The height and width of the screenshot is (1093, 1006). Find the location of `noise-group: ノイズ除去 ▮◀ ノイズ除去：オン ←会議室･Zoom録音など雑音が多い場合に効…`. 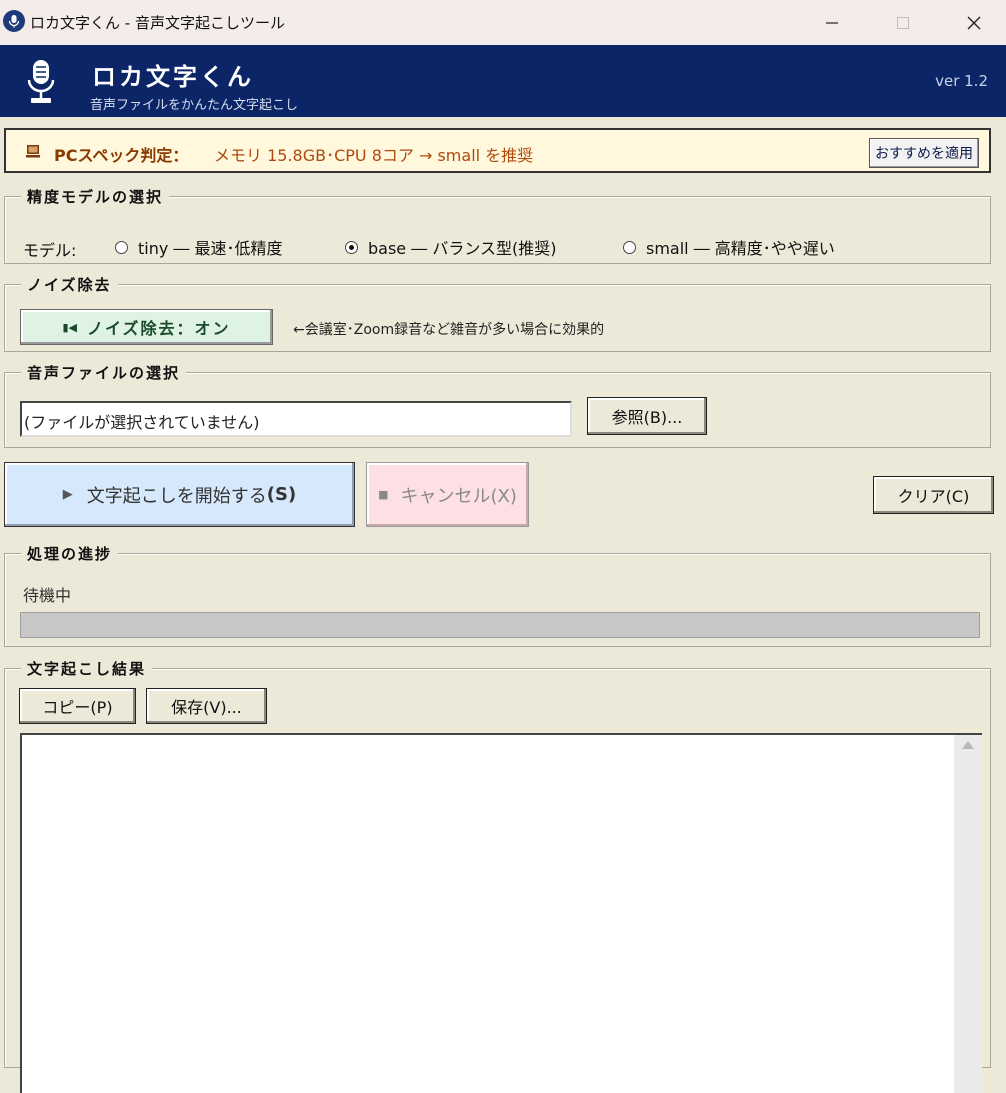

noise-group: ノイズ除去 ▮◀ ノイズ除去：オン ←会議室･Zoom録音など雑音が多い場合に効… is located at coordinates (497, 313).